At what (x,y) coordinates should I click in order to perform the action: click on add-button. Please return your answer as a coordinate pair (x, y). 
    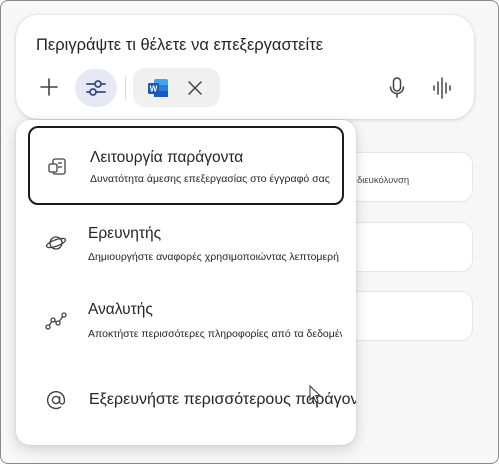
    Looking at the image, I should click on (49, 87).